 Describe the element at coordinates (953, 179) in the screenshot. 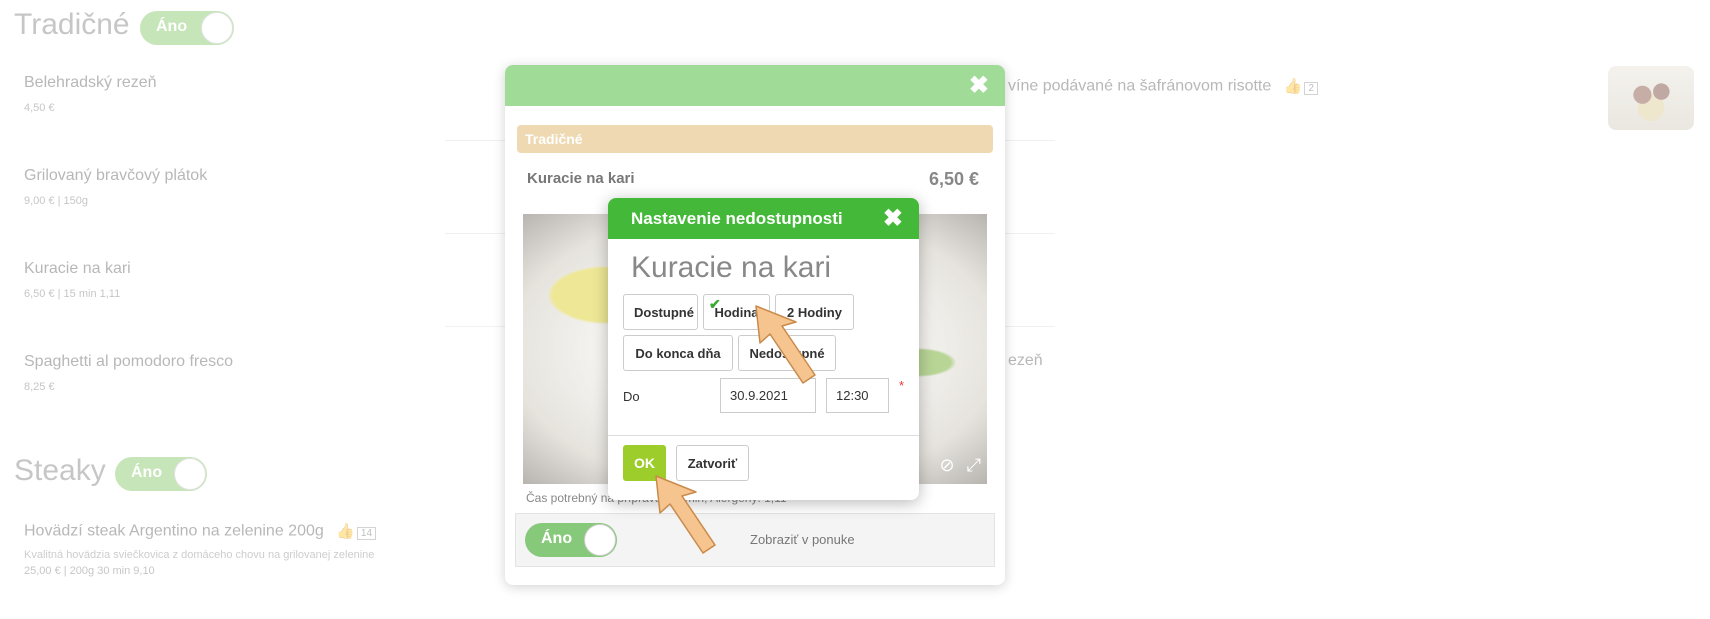

I see `dish-price: 6,50 €` at that location.